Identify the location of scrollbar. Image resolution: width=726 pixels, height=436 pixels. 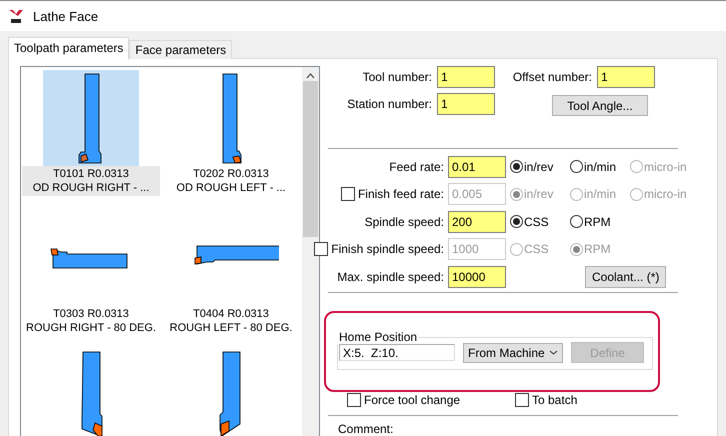
(310, 251).